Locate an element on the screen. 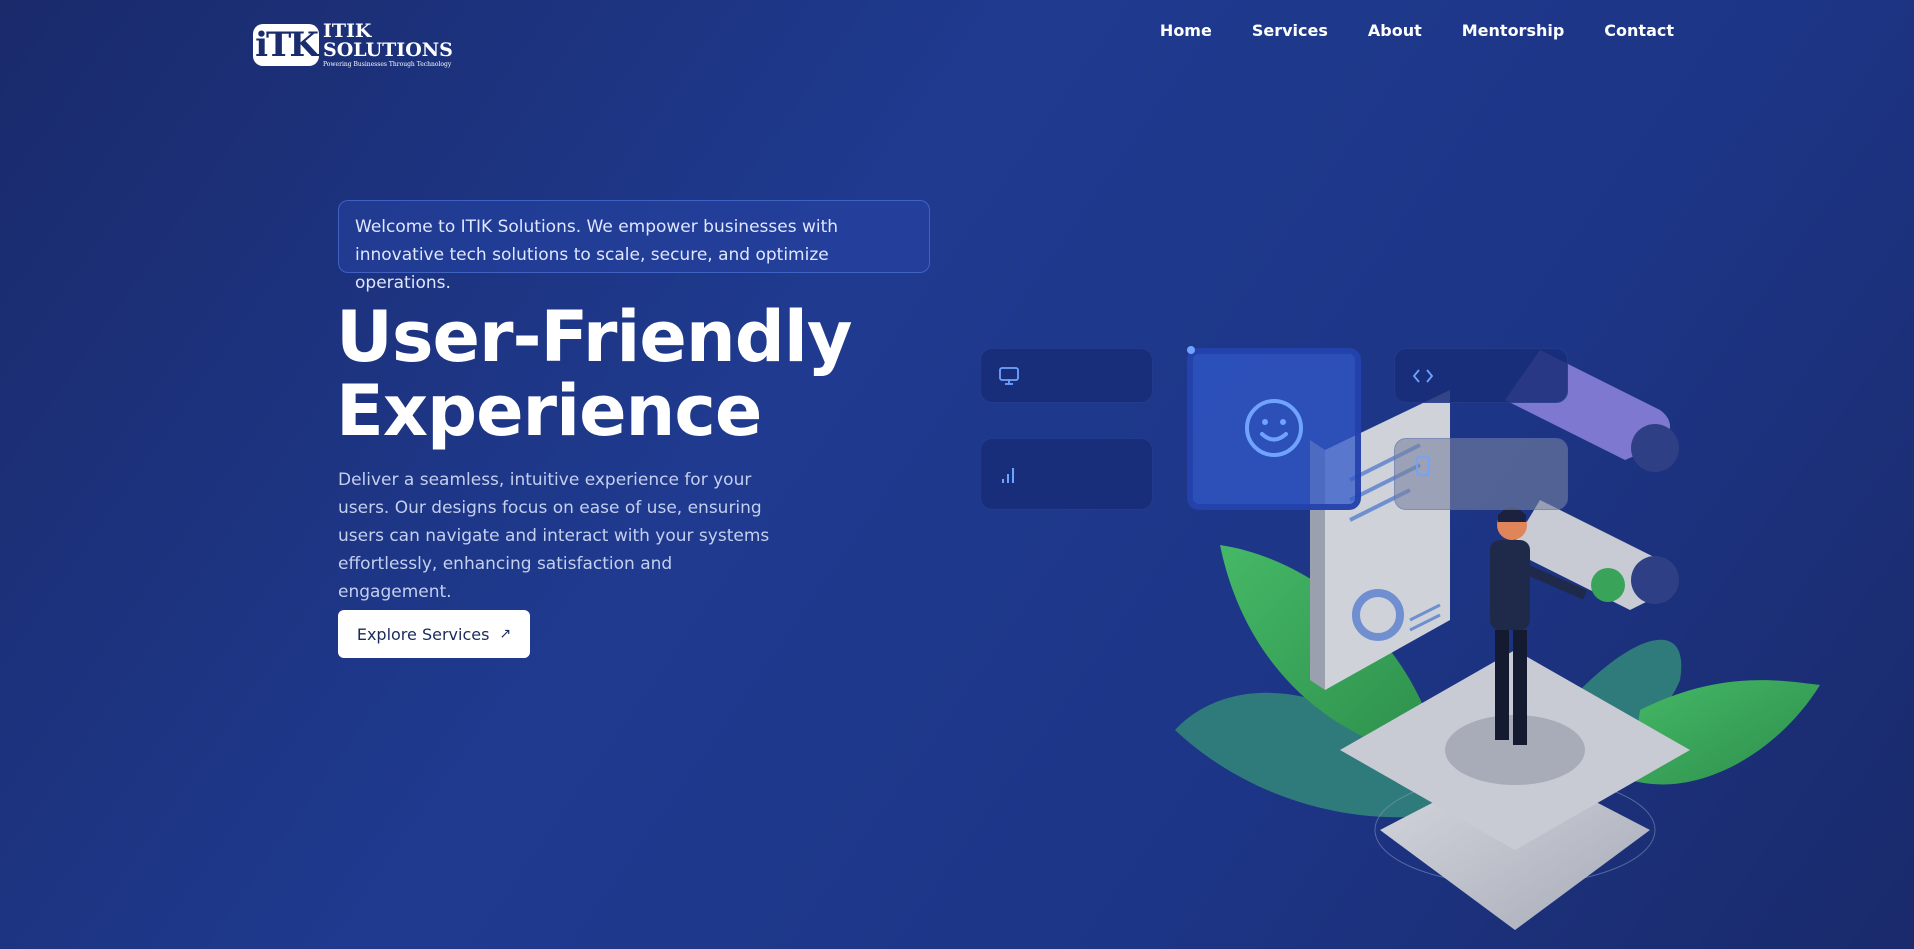 The width and height of the screenshot is (1914, 949). mobile-card is located at coordinates (1481, 474).